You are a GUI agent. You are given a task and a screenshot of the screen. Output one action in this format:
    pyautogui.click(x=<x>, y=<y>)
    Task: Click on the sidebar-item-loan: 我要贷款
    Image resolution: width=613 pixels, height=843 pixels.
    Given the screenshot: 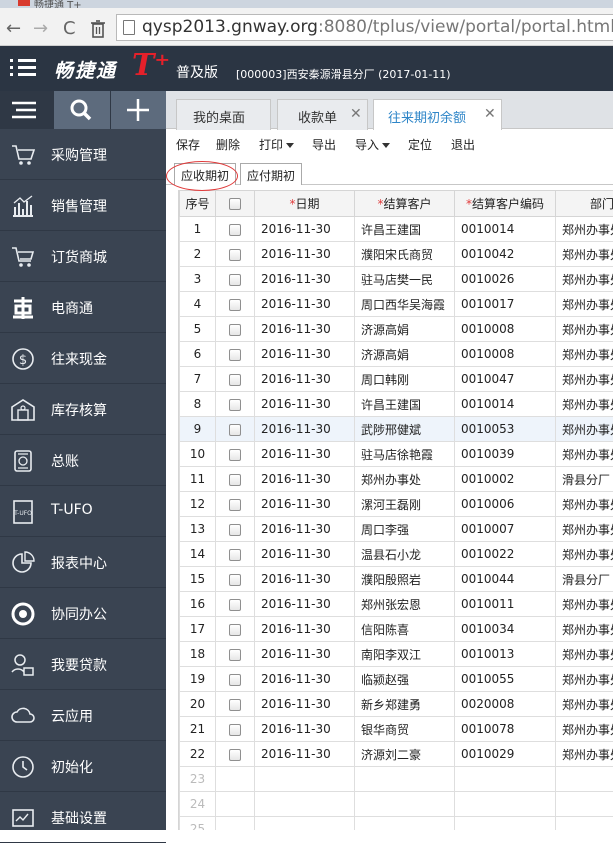 What is the action you would take?
    pyautogui.click(x=83, y=664)
    